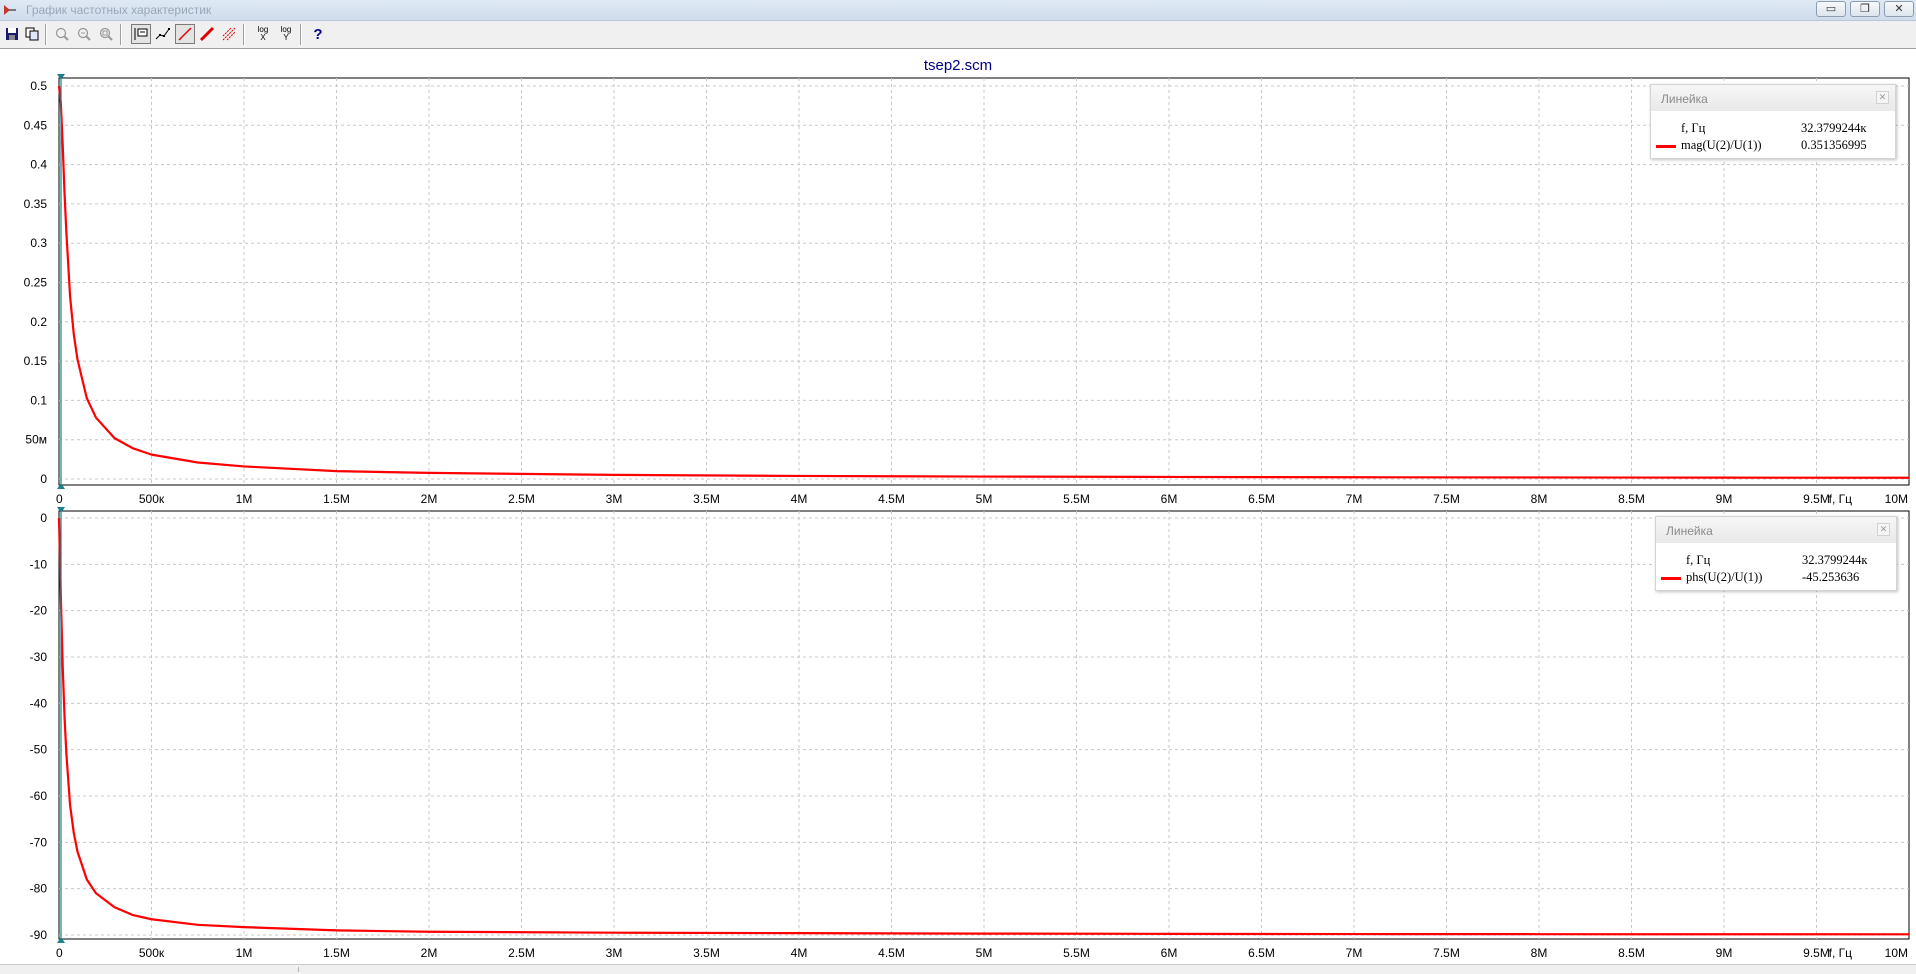 The image size is (1916, 974). Describe the element at coordinates (36, 125) in the screenshot. I see `y-tick-label: 0.45` at that location.